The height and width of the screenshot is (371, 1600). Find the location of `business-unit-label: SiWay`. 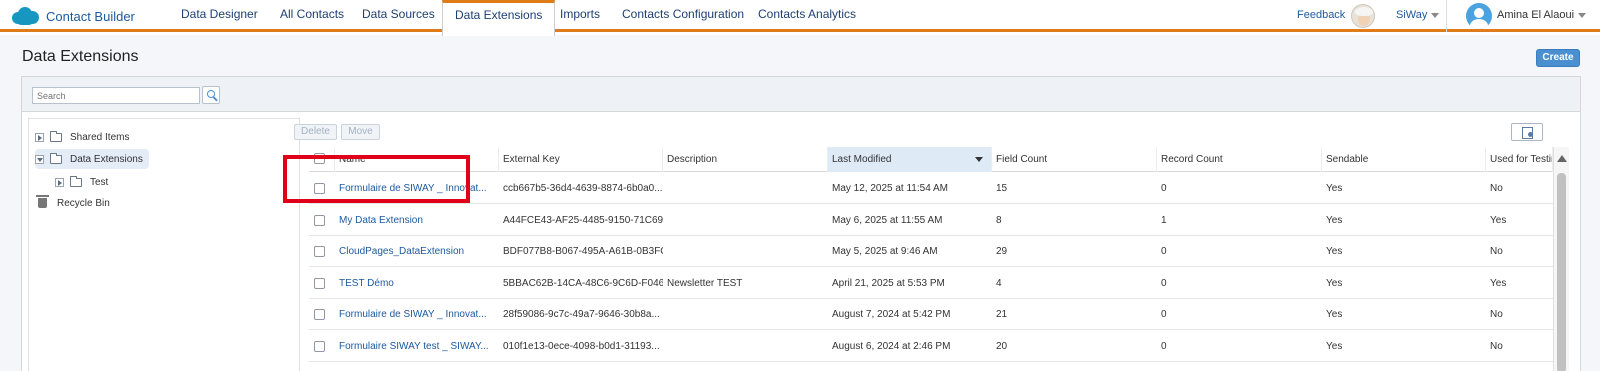

business-unit-label: SiWay is located at coordinates (1412, 15).